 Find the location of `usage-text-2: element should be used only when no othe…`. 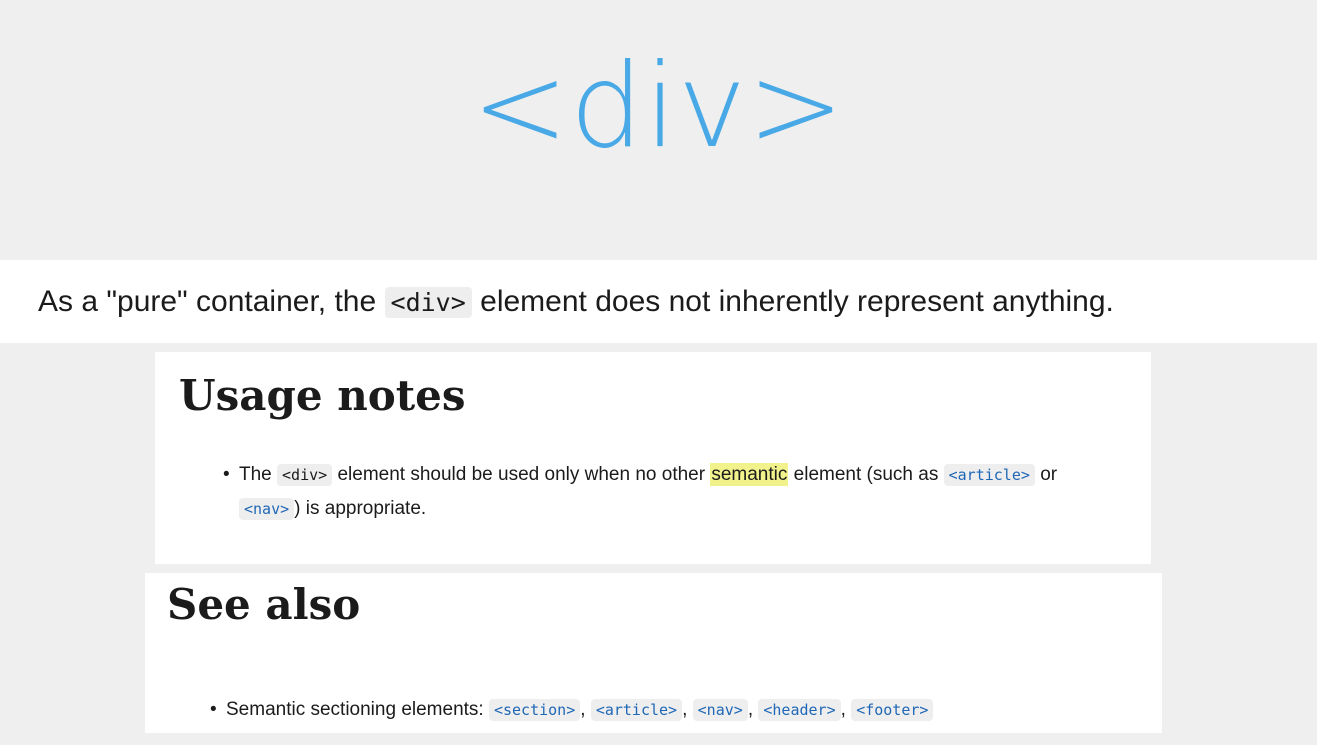

usage-text-2: element should be used only when no othe… is located at coordinates (521, 474).